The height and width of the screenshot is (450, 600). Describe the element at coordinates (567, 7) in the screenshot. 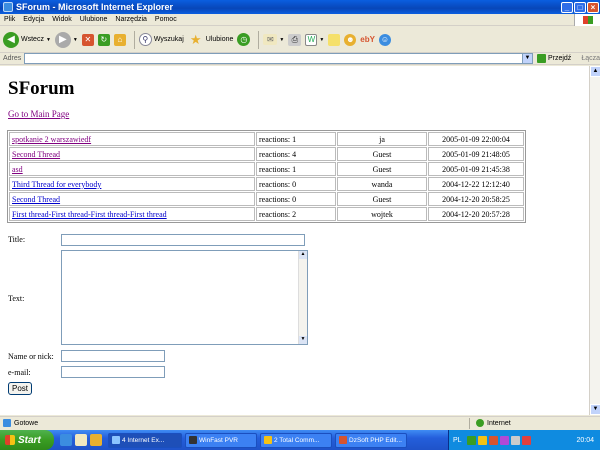

I see `minimize-button: _` at that location.